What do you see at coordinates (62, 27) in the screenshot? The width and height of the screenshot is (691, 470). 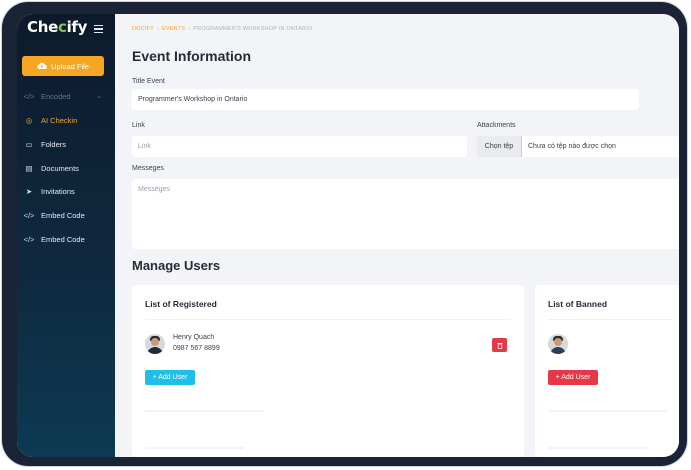 I see `logo-text-check: c` at bounding box center [62, 27].